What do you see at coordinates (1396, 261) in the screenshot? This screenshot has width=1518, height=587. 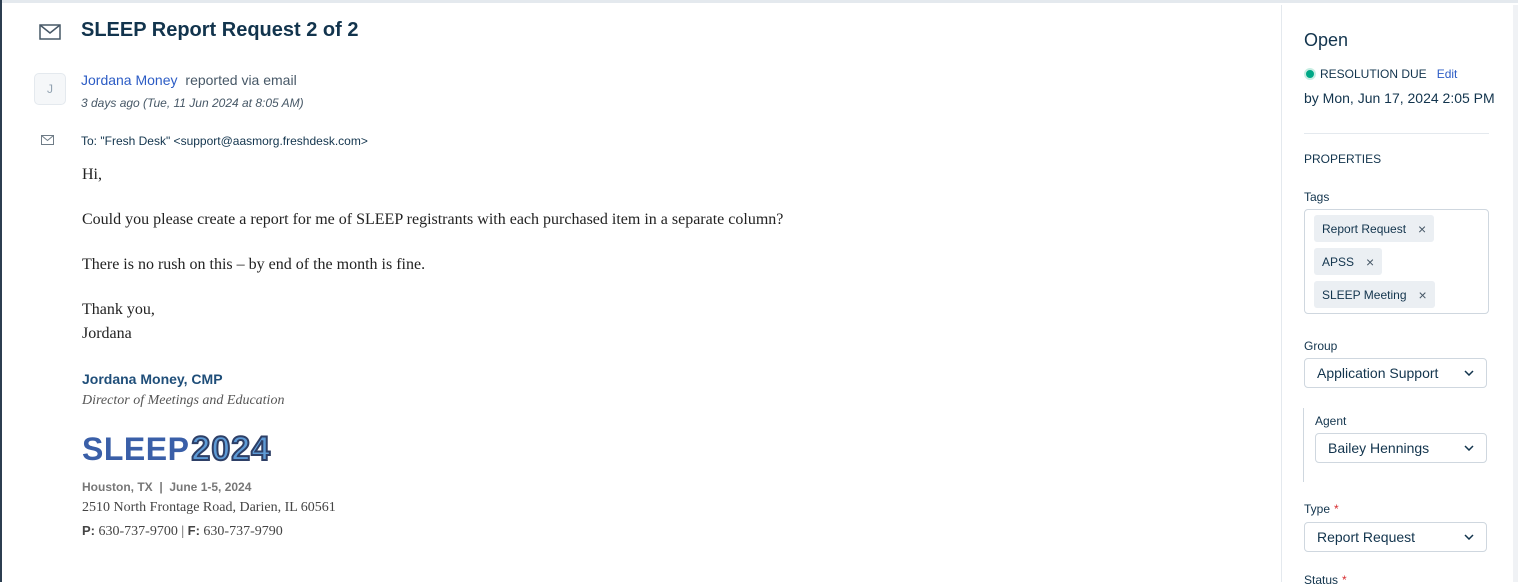 I see `tags-input: Report Request × APSS × SLEEP Meeting ×` at bounding box center [1396, 261].